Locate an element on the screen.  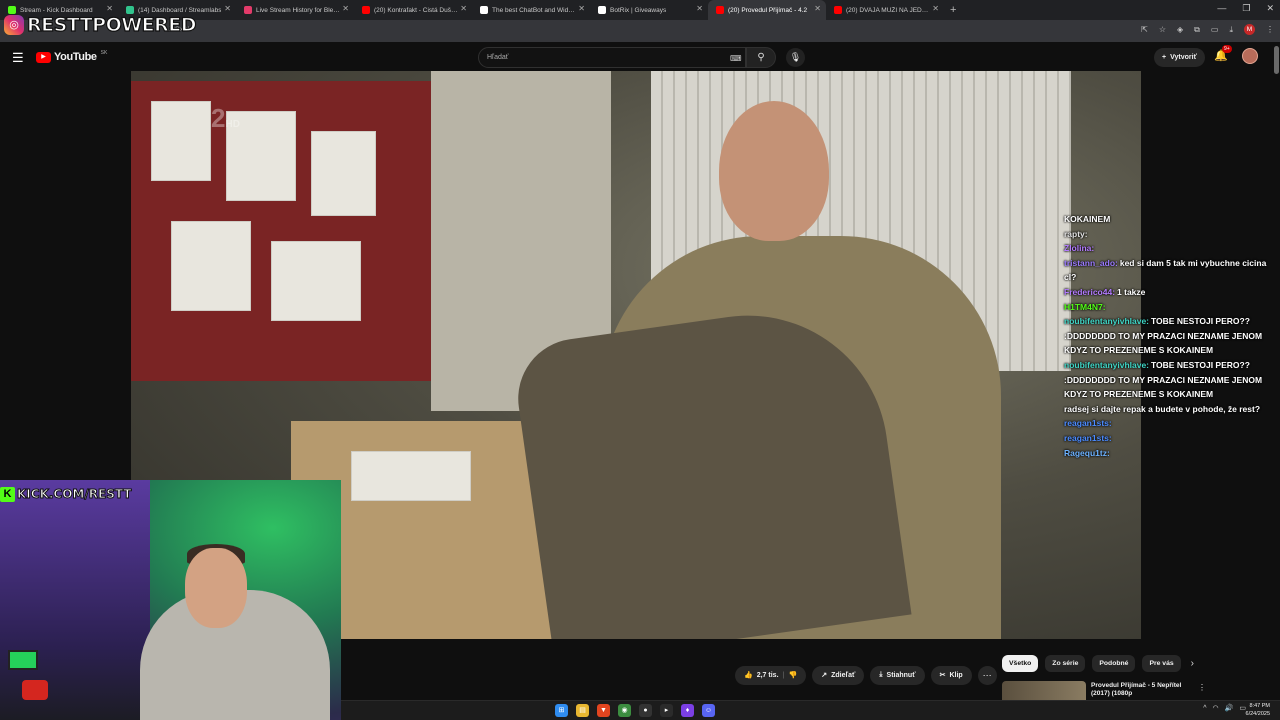
puzzle-icon: ⧉ is located at coordinates (1197, 30).